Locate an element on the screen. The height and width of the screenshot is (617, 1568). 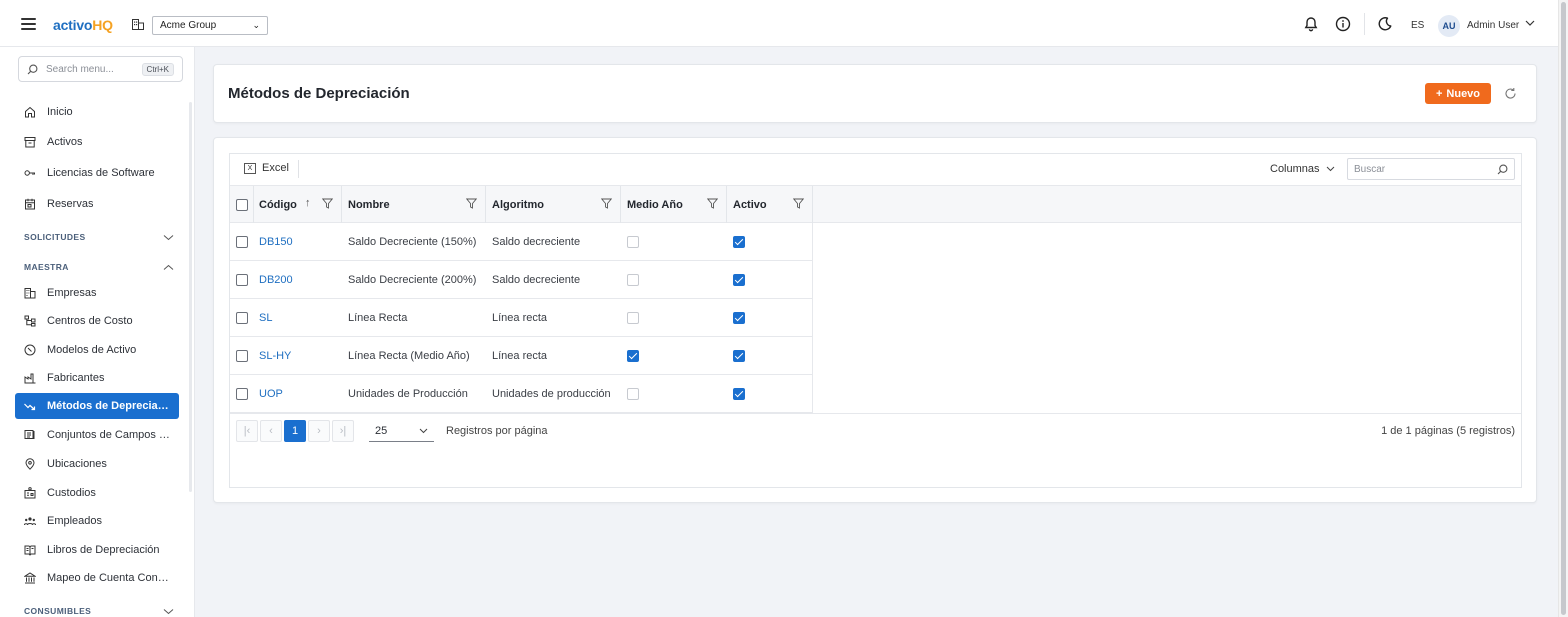
book-icon is located at coordinates (30, 550).